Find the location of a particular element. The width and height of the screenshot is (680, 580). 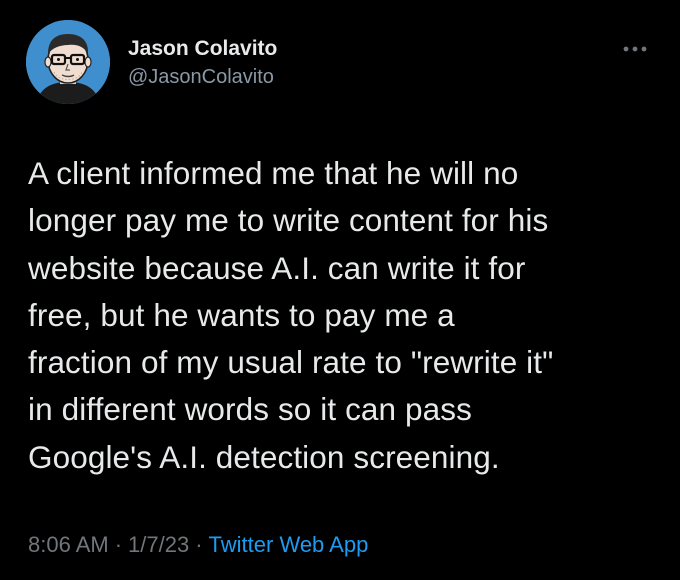

tweet-metadata: 8:06 AM · 1/7/23 · Twitter Web App is located at coordinates (198, 545).